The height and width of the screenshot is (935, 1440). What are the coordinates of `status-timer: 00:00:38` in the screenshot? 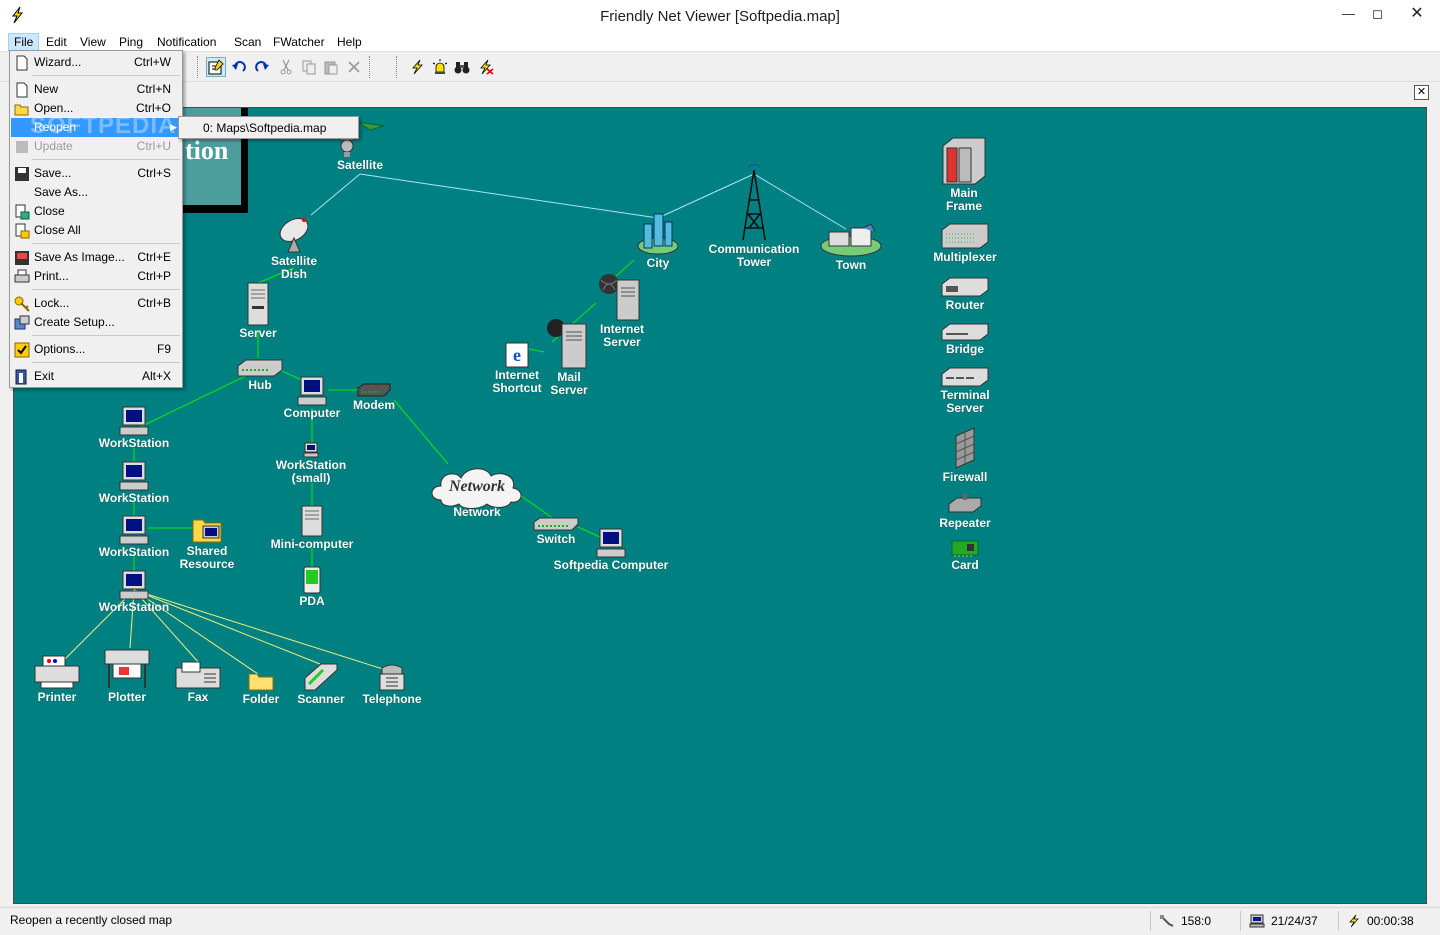 It's located at (1389, 921).